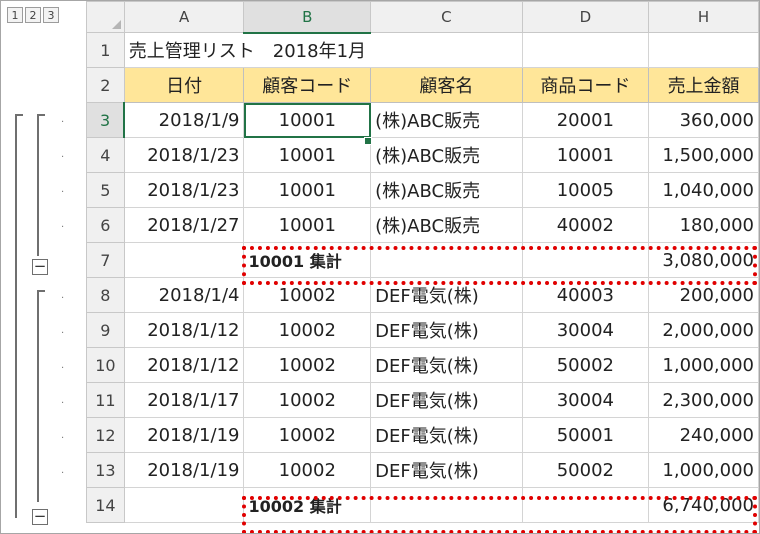 The width and height of the screenshot is (760, 534). I want to click on date-cell: 2018/1/4, so click(184, 295).